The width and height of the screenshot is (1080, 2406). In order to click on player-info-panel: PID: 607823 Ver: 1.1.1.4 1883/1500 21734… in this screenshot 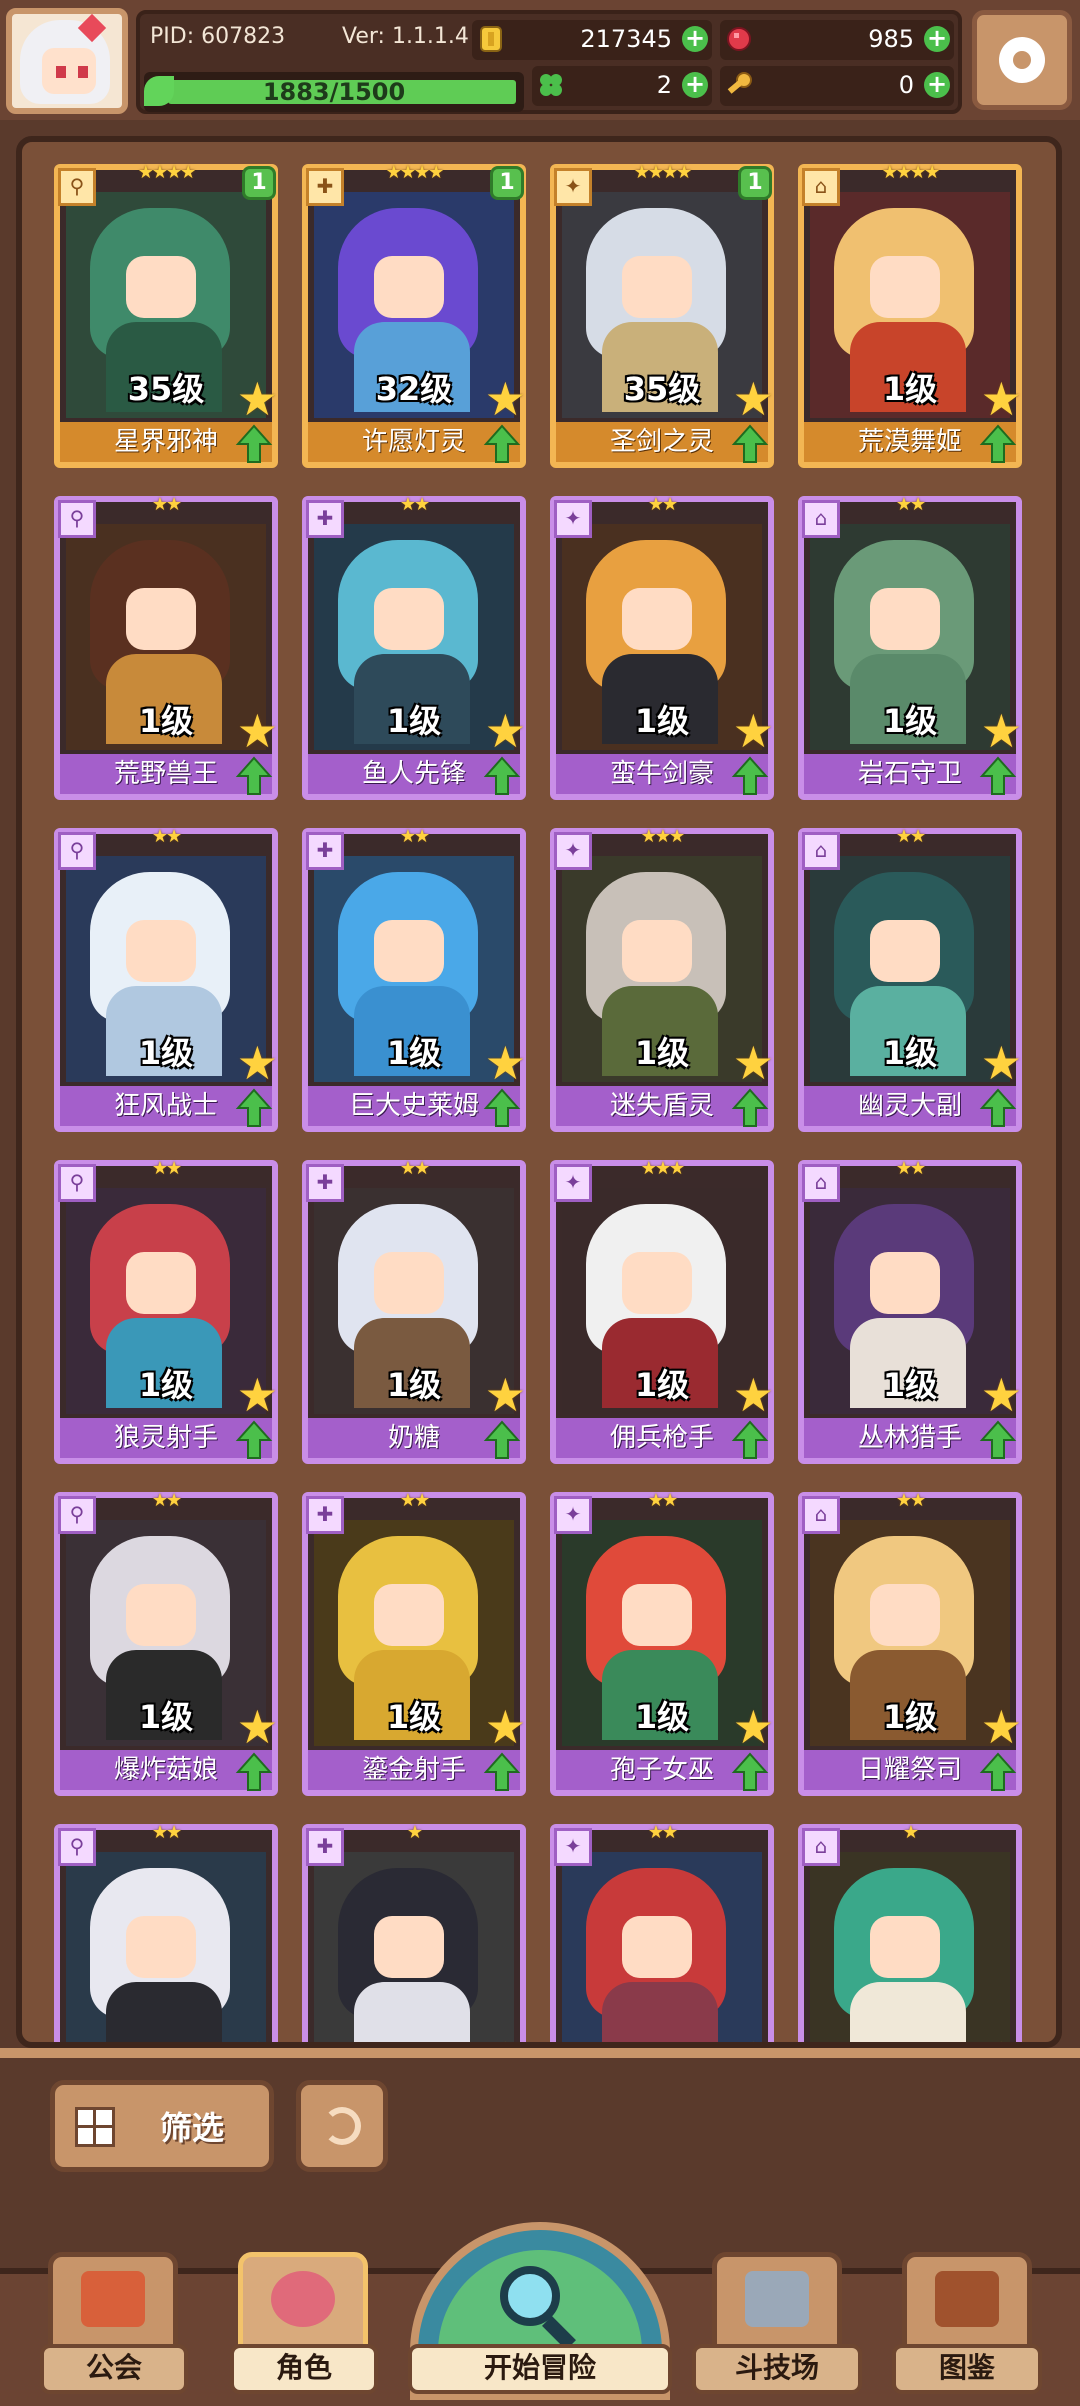, I will do `click(549, 62)`.